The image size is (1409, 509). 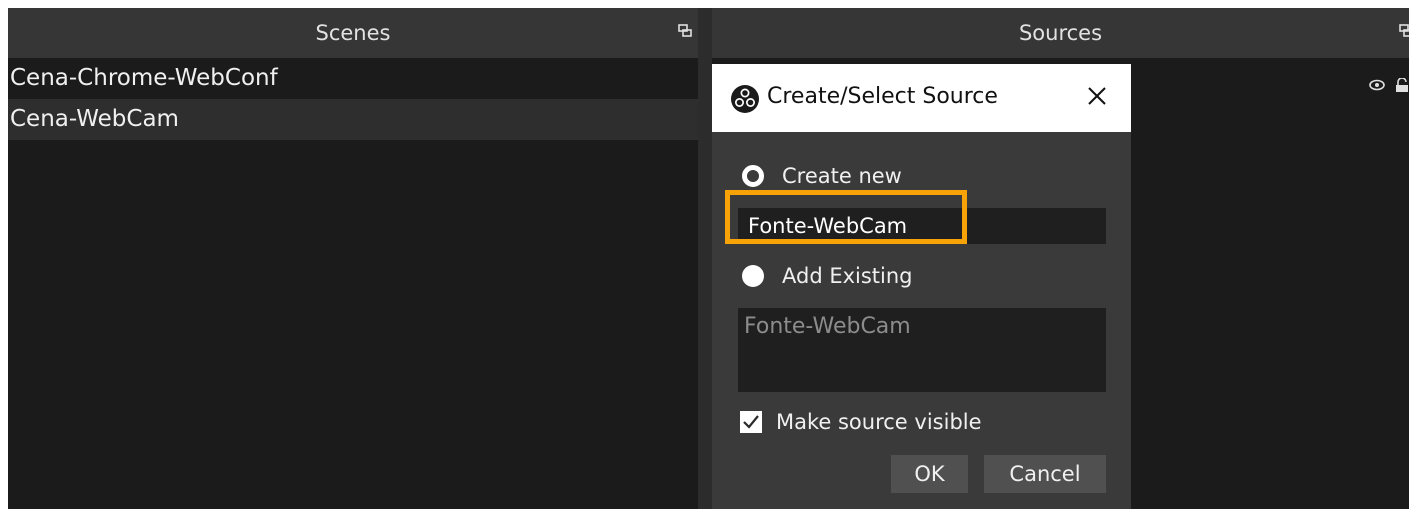 What do you see at coordinates (922, 350) in the screenshot?
I see `existing-sources-list: Fonte-WebCam` at bounding box center [922, 350].